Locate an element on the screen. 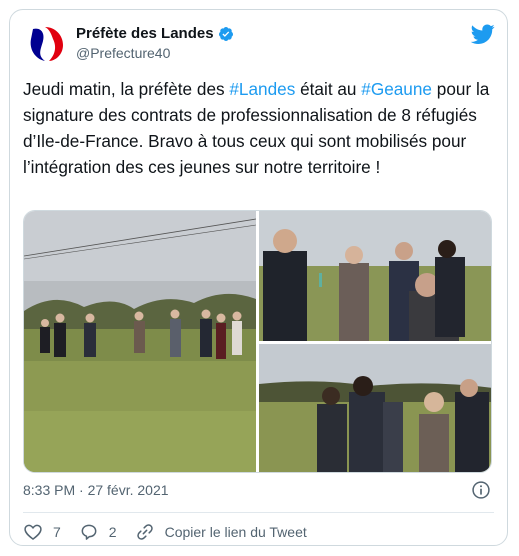 This screenshot has height=556, width=519. avatar is located at coordinates (47, 43).